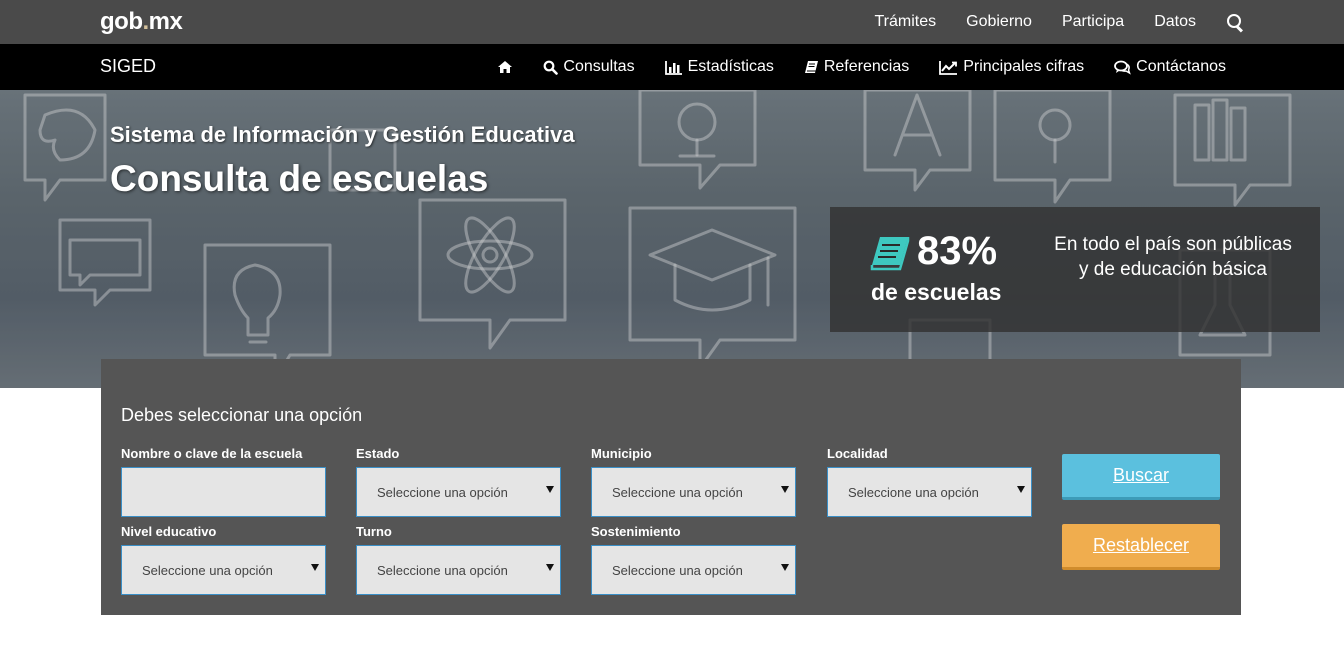 The width and height of the screenshot is (1344, 656). I want to click on municipio-select: Seleccione una opción, so click(693, 492).